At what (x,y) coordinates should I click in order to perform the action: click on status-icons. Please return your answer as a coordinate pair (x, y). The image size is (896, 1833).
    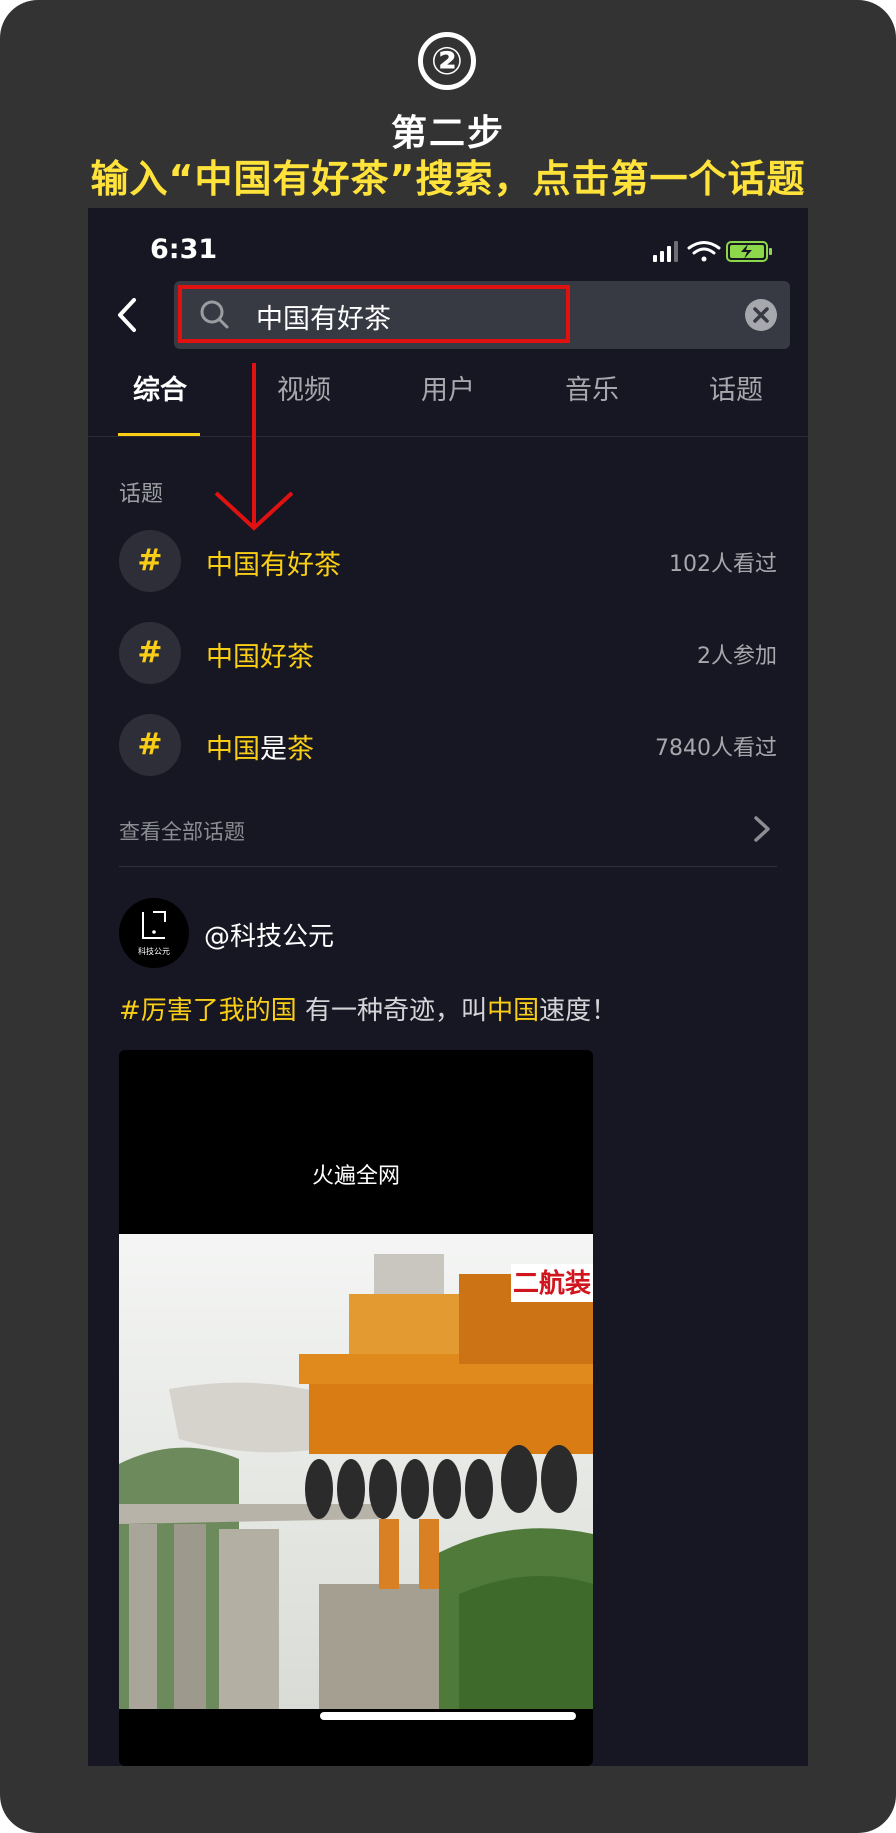
    Looking at the image, I should click on (712, 251).